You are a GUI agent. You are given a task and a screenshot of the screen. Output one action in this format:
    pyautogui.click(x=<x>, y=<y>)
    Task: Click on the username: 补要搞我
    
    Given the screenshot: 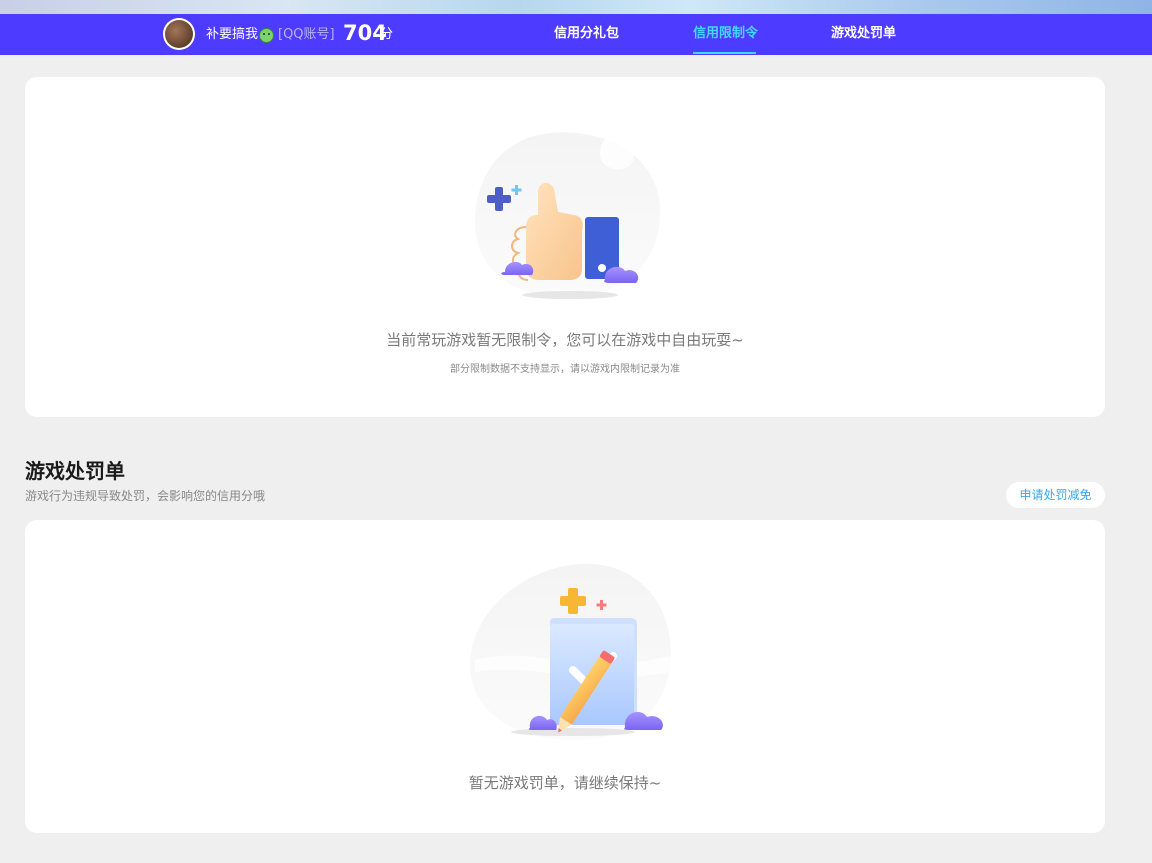 What is the action you would take?
    pyautogui.click(x=232, y=34)
    